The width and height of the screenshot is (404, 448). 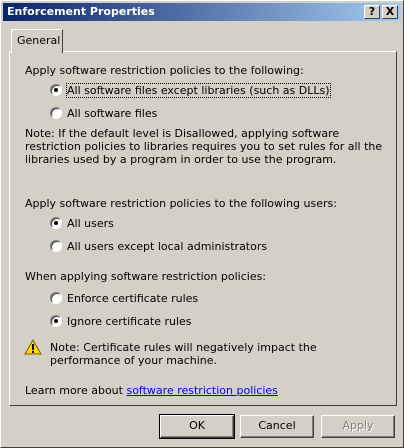 I want to click on help-button: ?, so click(x=372, y=12).